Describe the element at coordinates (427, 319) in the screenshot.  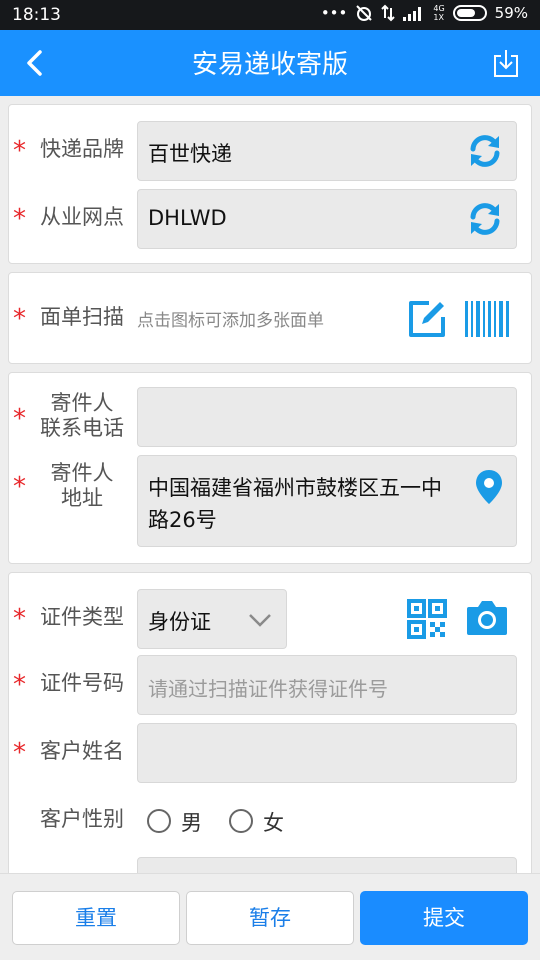
I see `edit-icon` at that location.